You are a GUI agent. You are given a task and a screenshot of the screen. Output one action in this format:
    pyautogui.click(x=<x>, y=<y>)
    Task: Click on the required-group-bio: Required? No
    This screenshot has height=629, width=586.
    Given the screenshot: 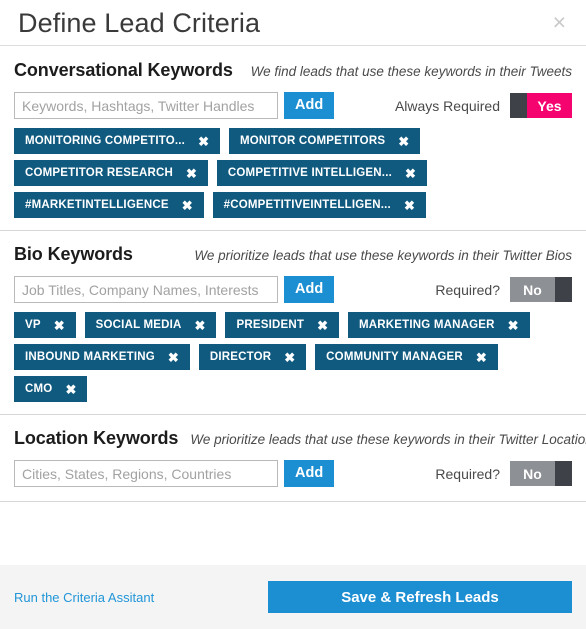 What is the action you would take?
    pyautogui.click(x=503, y=289)
    